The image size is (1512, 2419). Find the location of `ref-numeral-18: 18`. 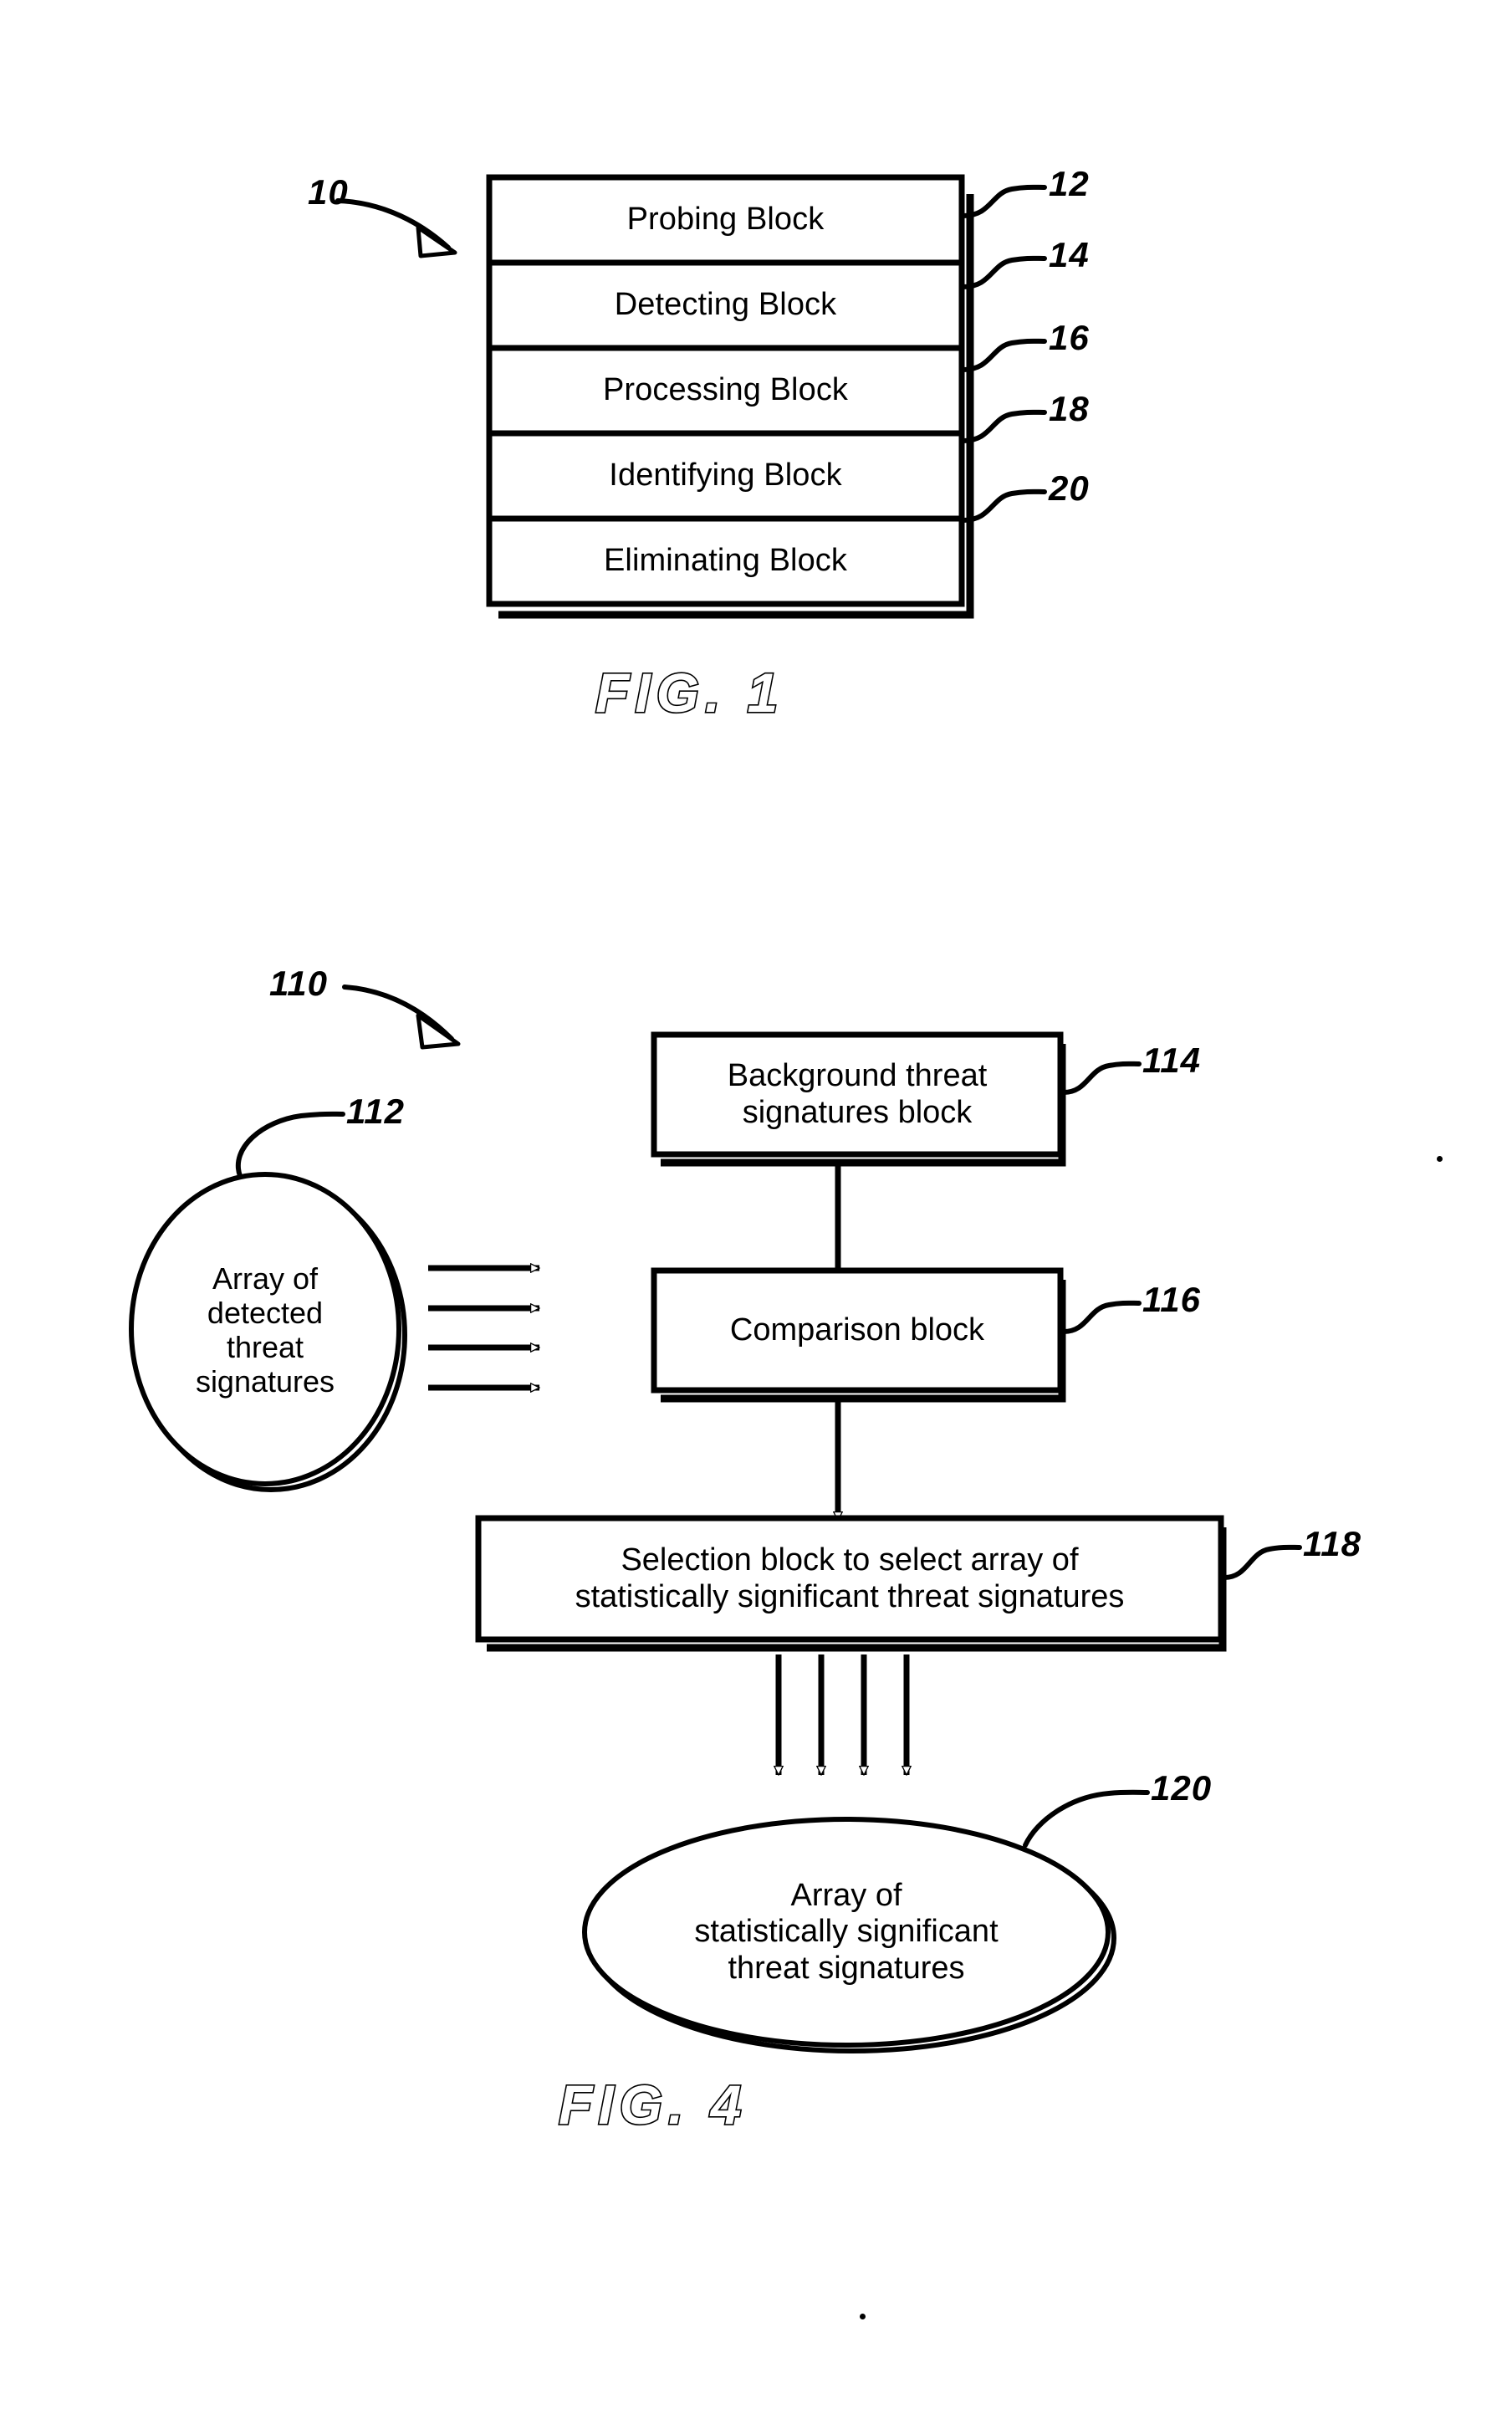

ref-numeral-18: 18 is located at coordinates (1069, 408).